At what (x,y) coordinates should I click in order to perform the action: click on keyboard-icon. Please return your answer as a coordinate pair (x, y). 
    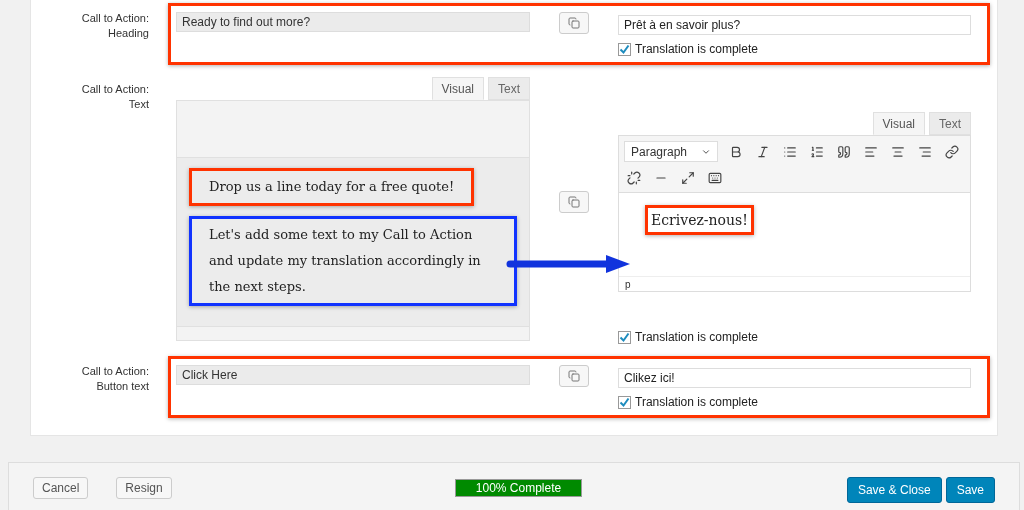
    Looking at the image, I should click on (714, 177).